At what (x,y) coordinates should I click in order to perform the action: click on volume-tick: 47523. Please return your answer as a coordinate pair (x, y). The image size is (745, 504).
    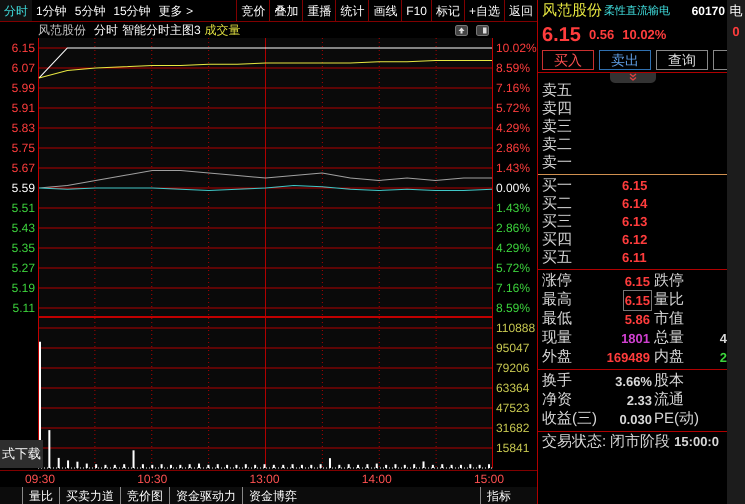
    Looking at the image, I should click on (513, 408).